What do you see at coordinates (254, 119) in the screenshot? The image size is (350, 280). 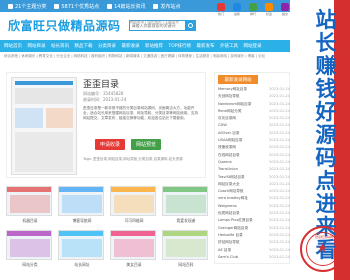 I see `sidebar-list-item: 灰灰目录网 2023-01-24` at bounding box center [254, 119].